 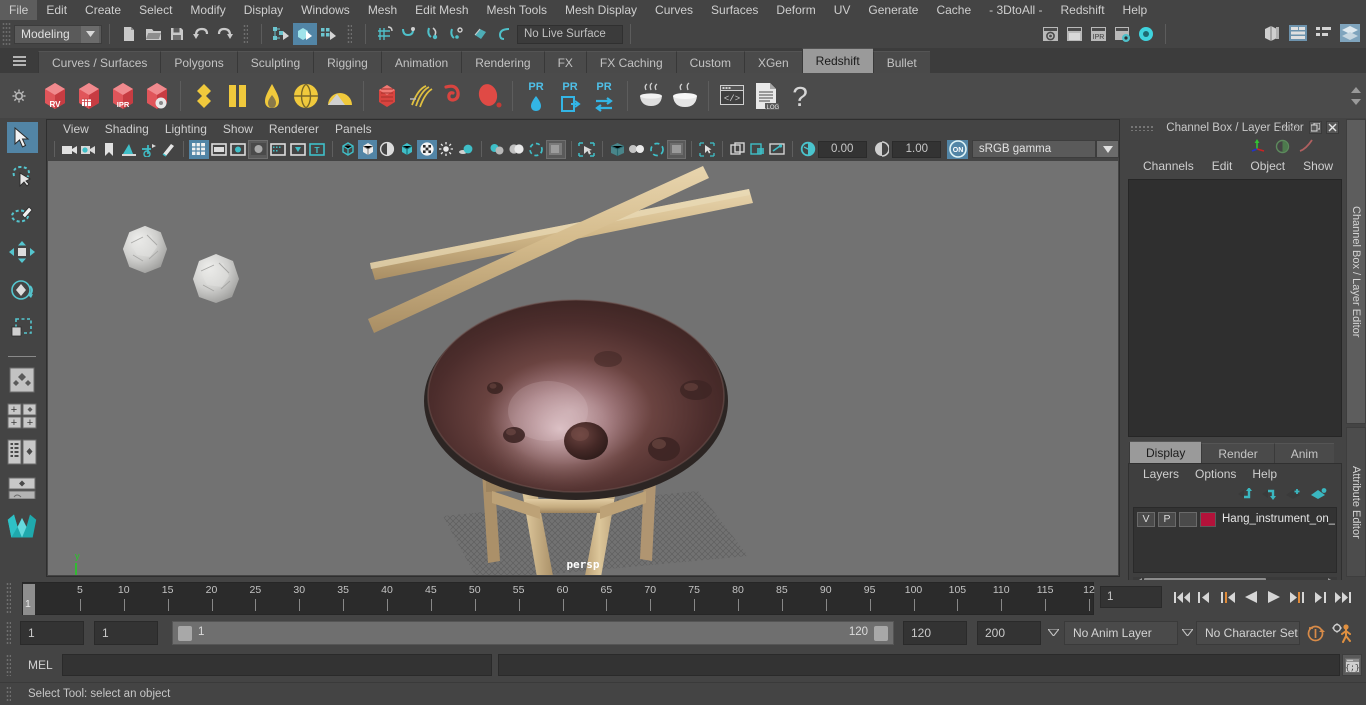 I want to click on isolate-select-icon, so click(x=587, y=149).